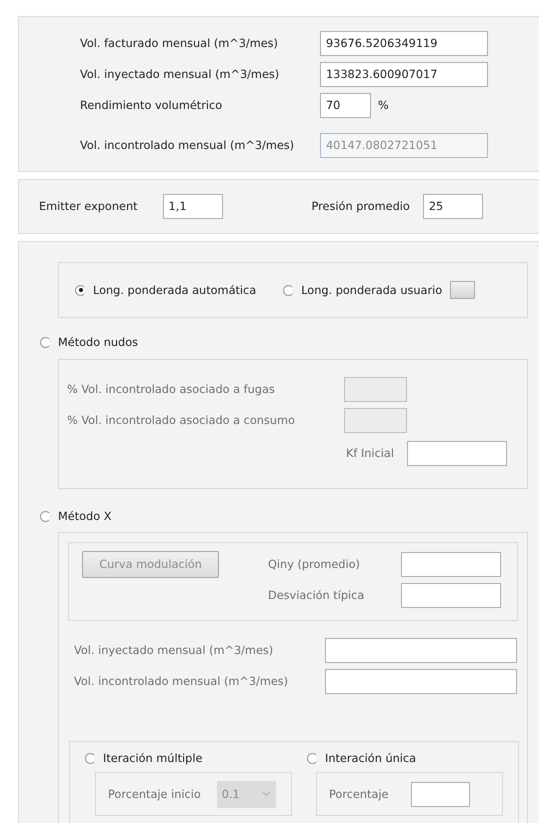 The image size is (539, 823). What do you see at coordinates (165, 290) in the screenshot?
I see `radio-option: Long. ponderada automática` at bounding box center [165, 290].